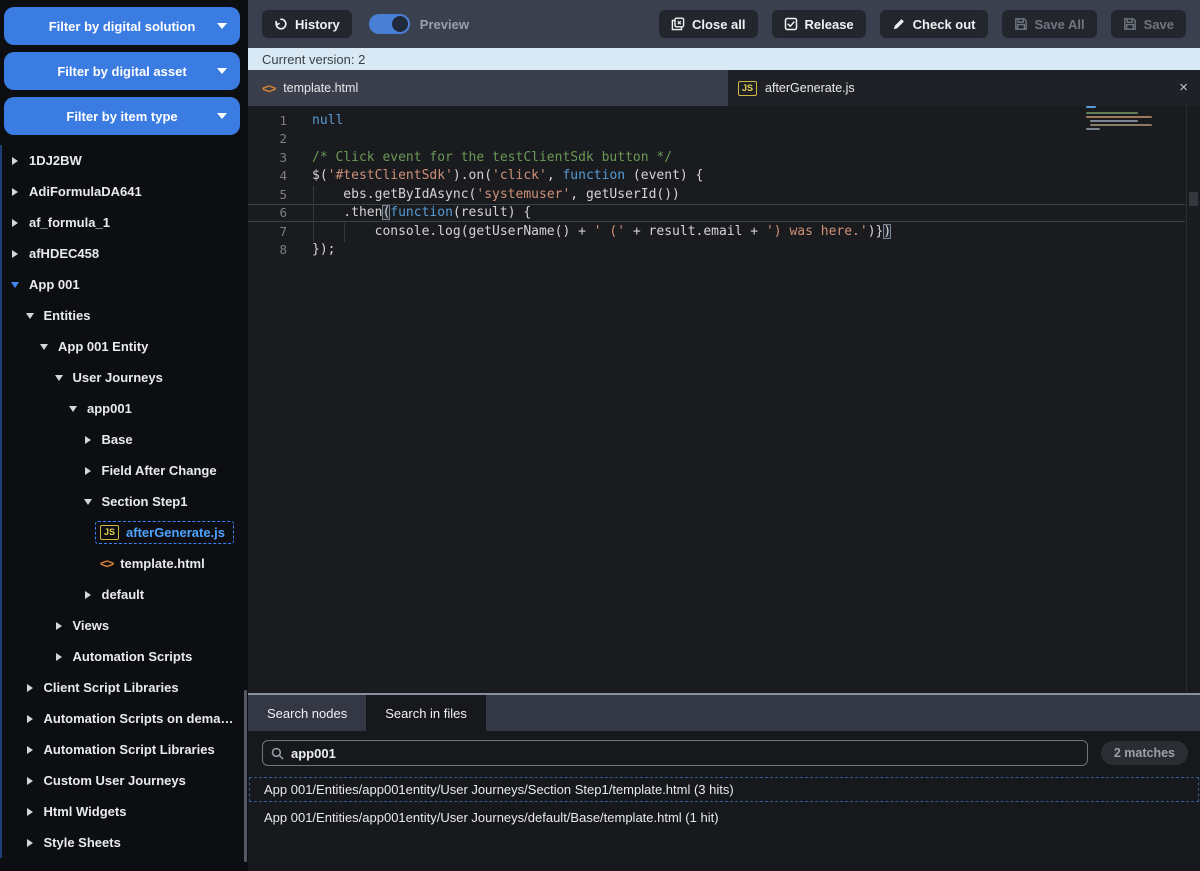  I want to click on tab-aftergenerate-js: JS afterGenerate.js, so click(798, 88).